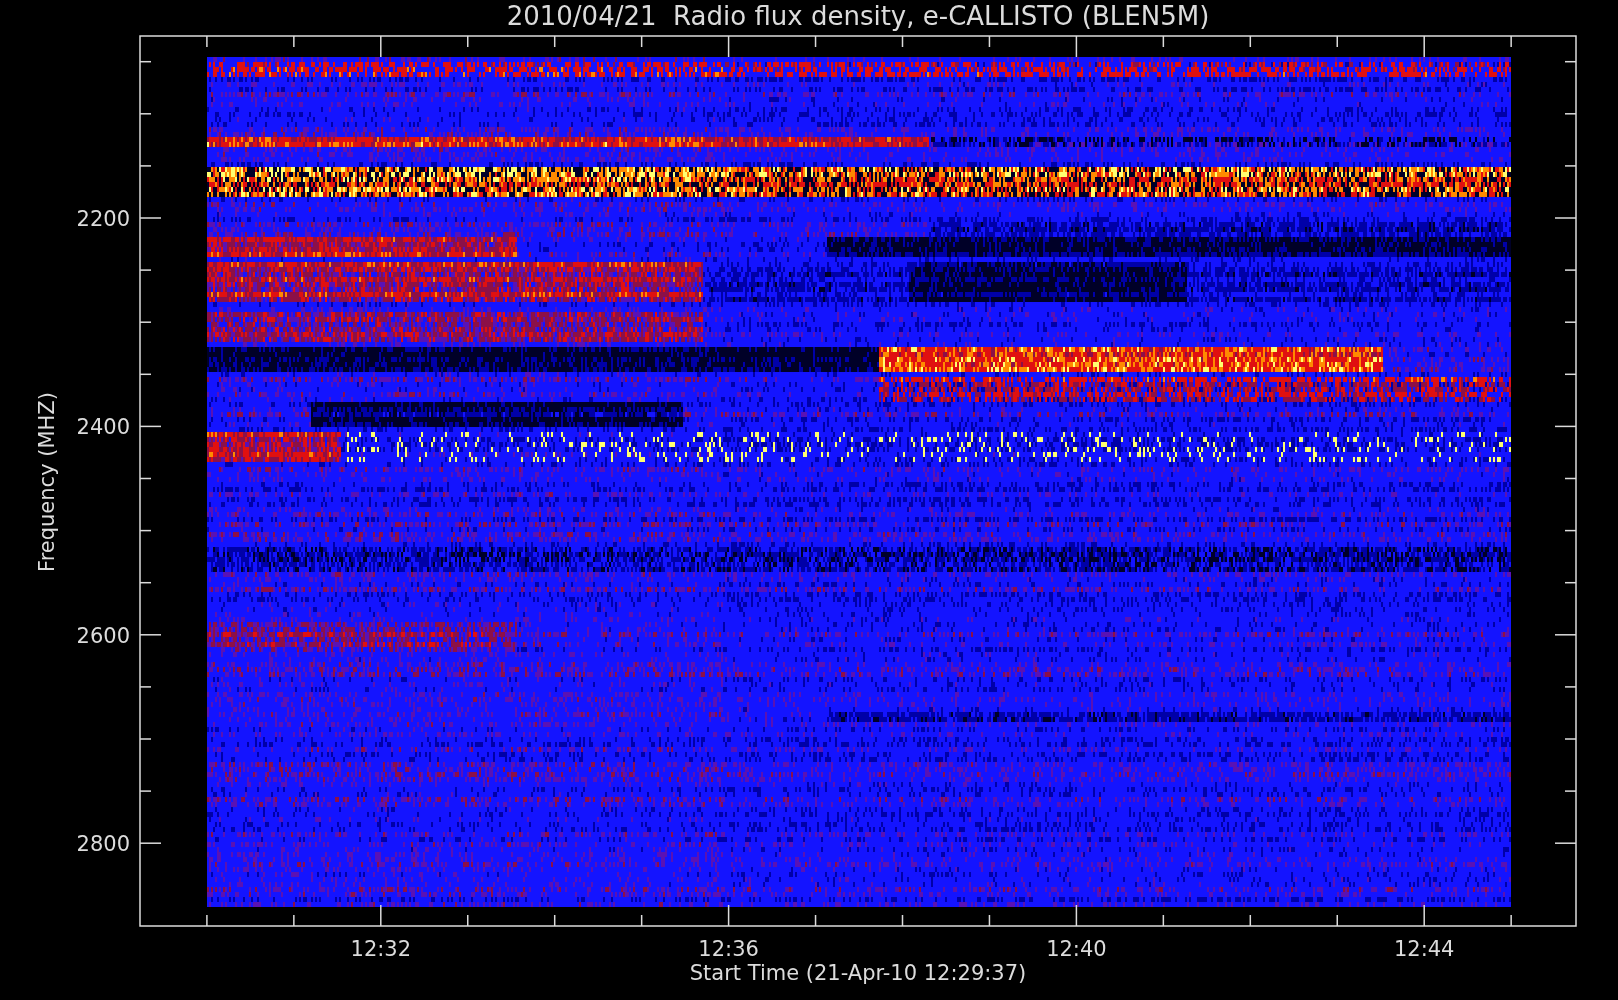 The height and width of the screenshot is (1000, 1618). I want to click on axis-tick-label: 2200, so click(103, 219).